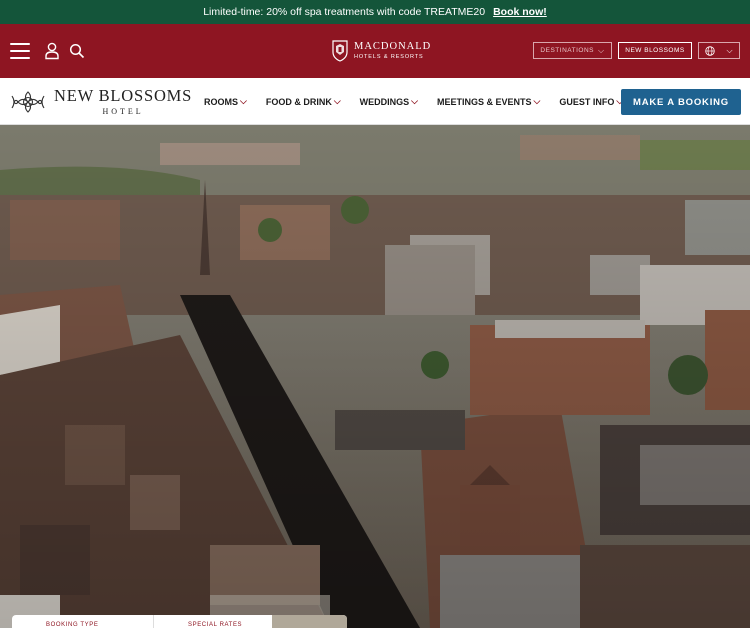 The height and width of the screenshot is (628, 750). Describe the element at coordinates (681, 102) in the screenshot. I see `make-booking-button: MAKE A BOOKING` at that location.